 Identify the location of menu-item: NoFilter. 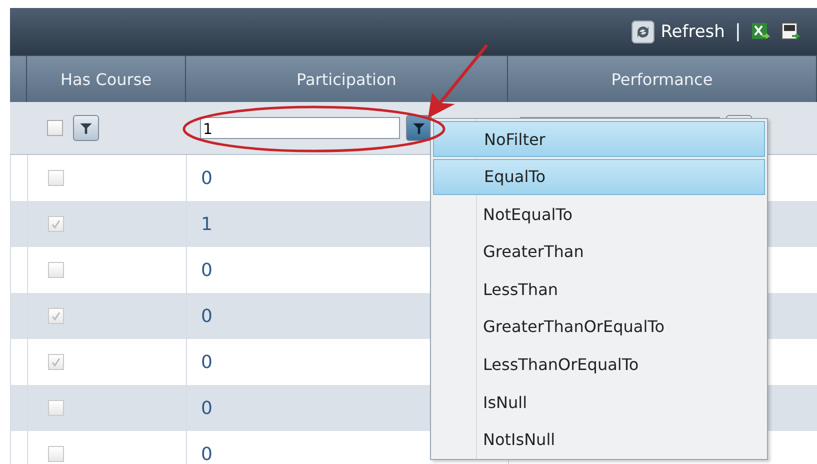
(599, 139).